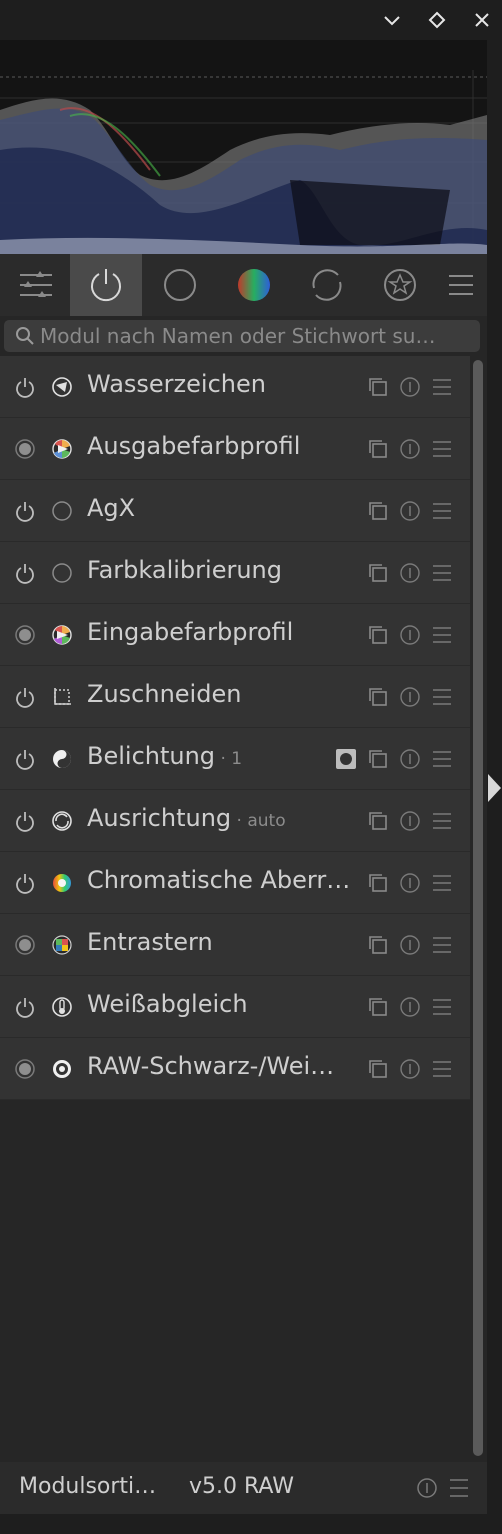 The height and width of the screenshot is (1534, 502). Describe the element at coordinates (62, 1007) in the screenshot. I see `white-balance-icon` at that location.